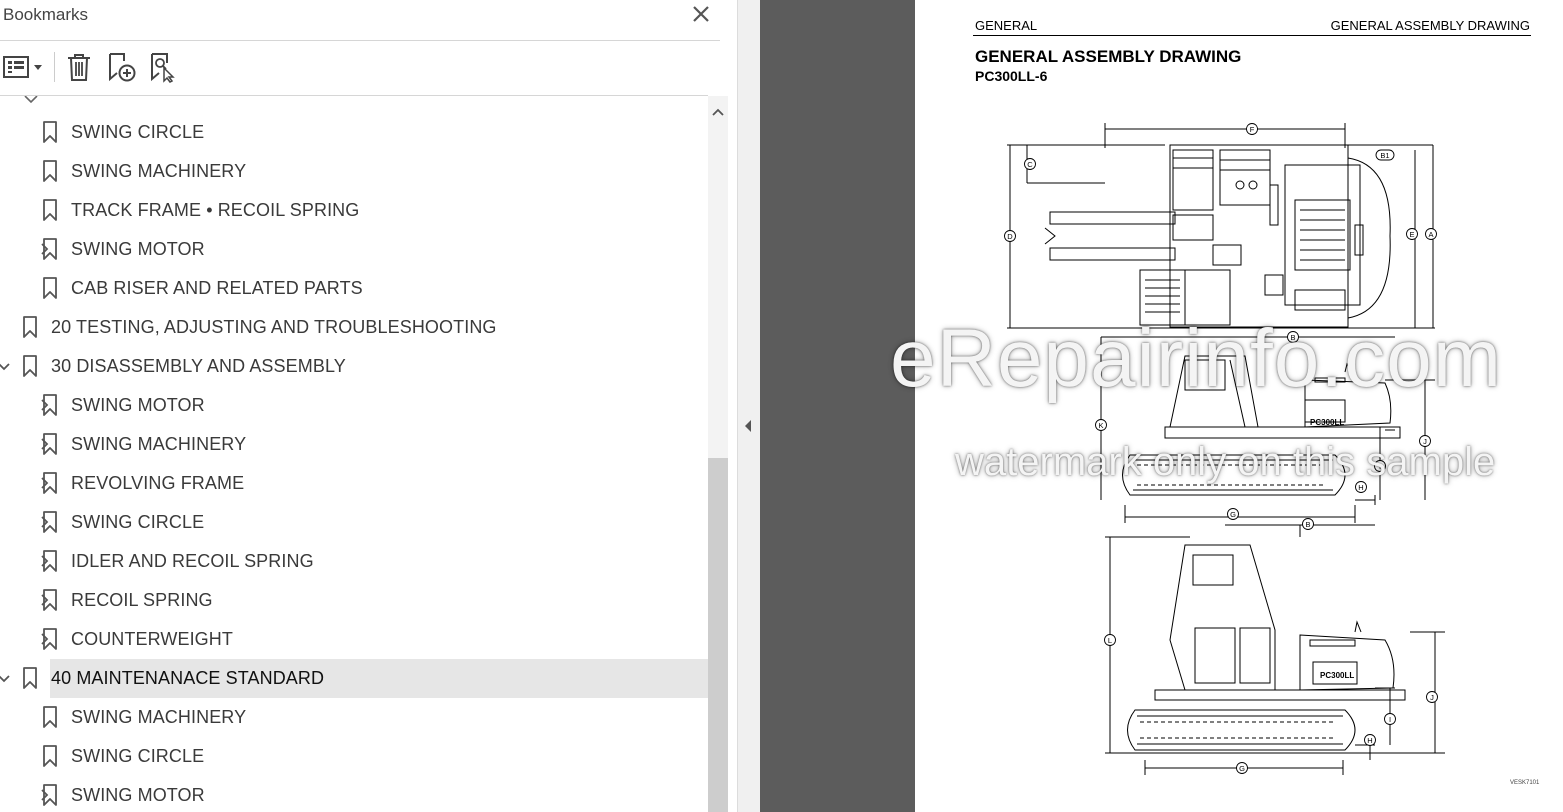  I want to click on close-icon, so click(701, 14).